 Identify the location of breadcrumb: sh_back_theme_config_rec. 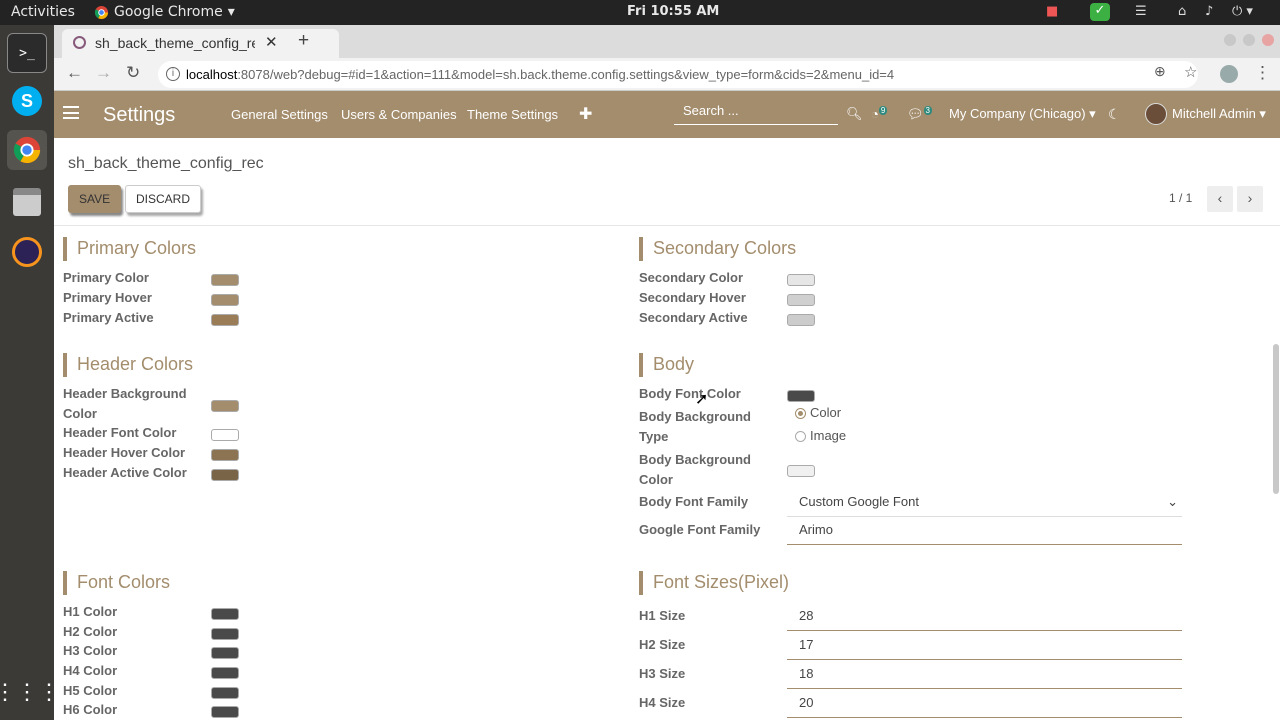
(166, 163).